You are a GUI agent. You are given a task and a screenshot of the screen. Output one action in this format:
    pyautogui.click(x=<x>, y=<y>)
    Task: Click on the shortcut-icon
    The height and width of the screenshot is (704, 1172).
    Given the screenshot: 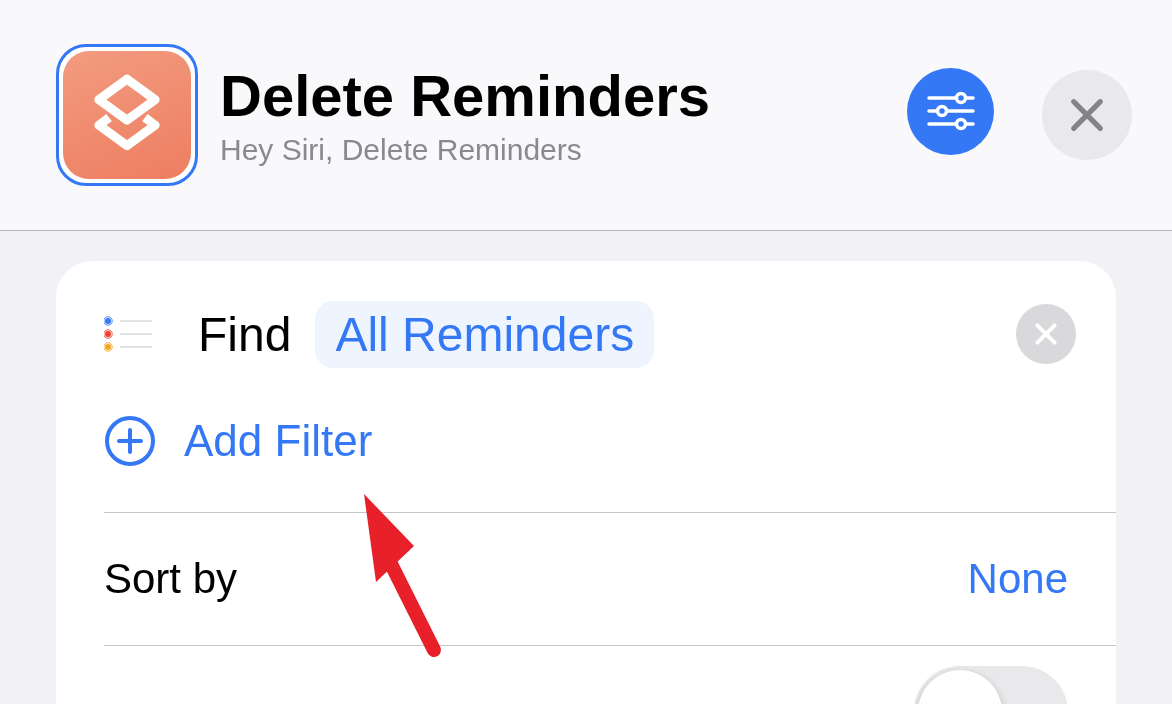 What is the action you would take?
    pyautogui.click(x=127, y=115)
    